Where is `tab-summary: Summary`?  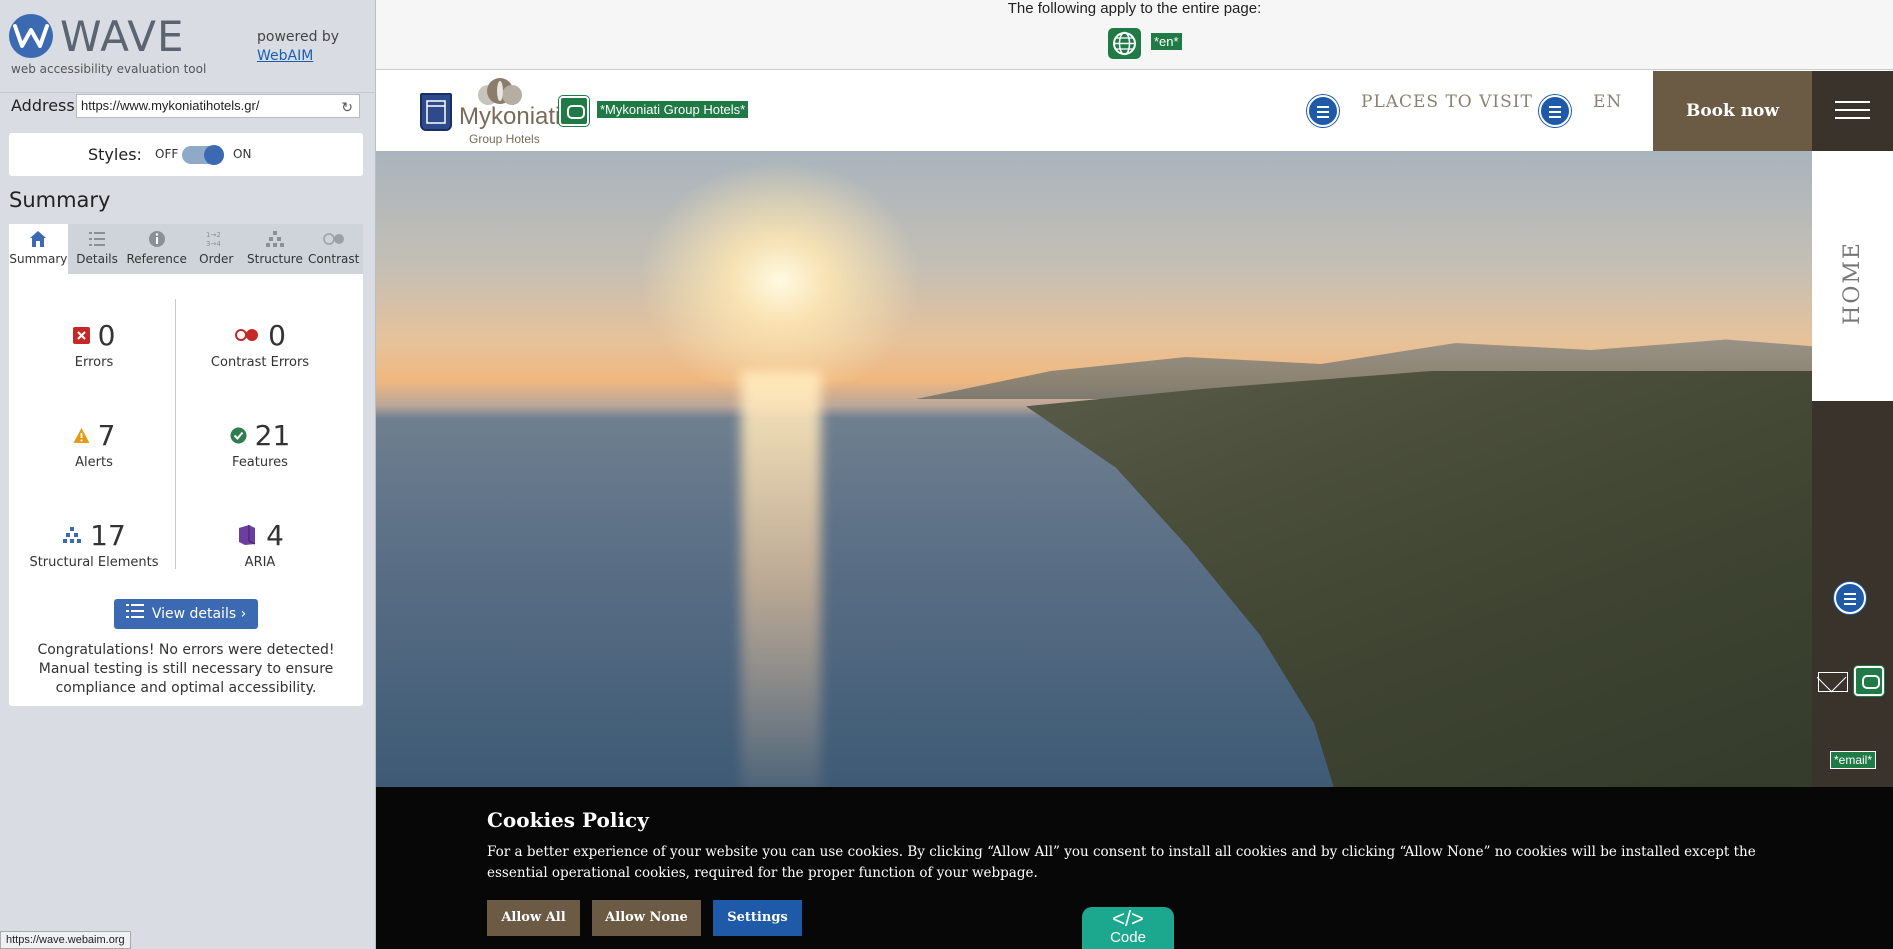 tab-summary: Summary is located at coordinates (38, 249).